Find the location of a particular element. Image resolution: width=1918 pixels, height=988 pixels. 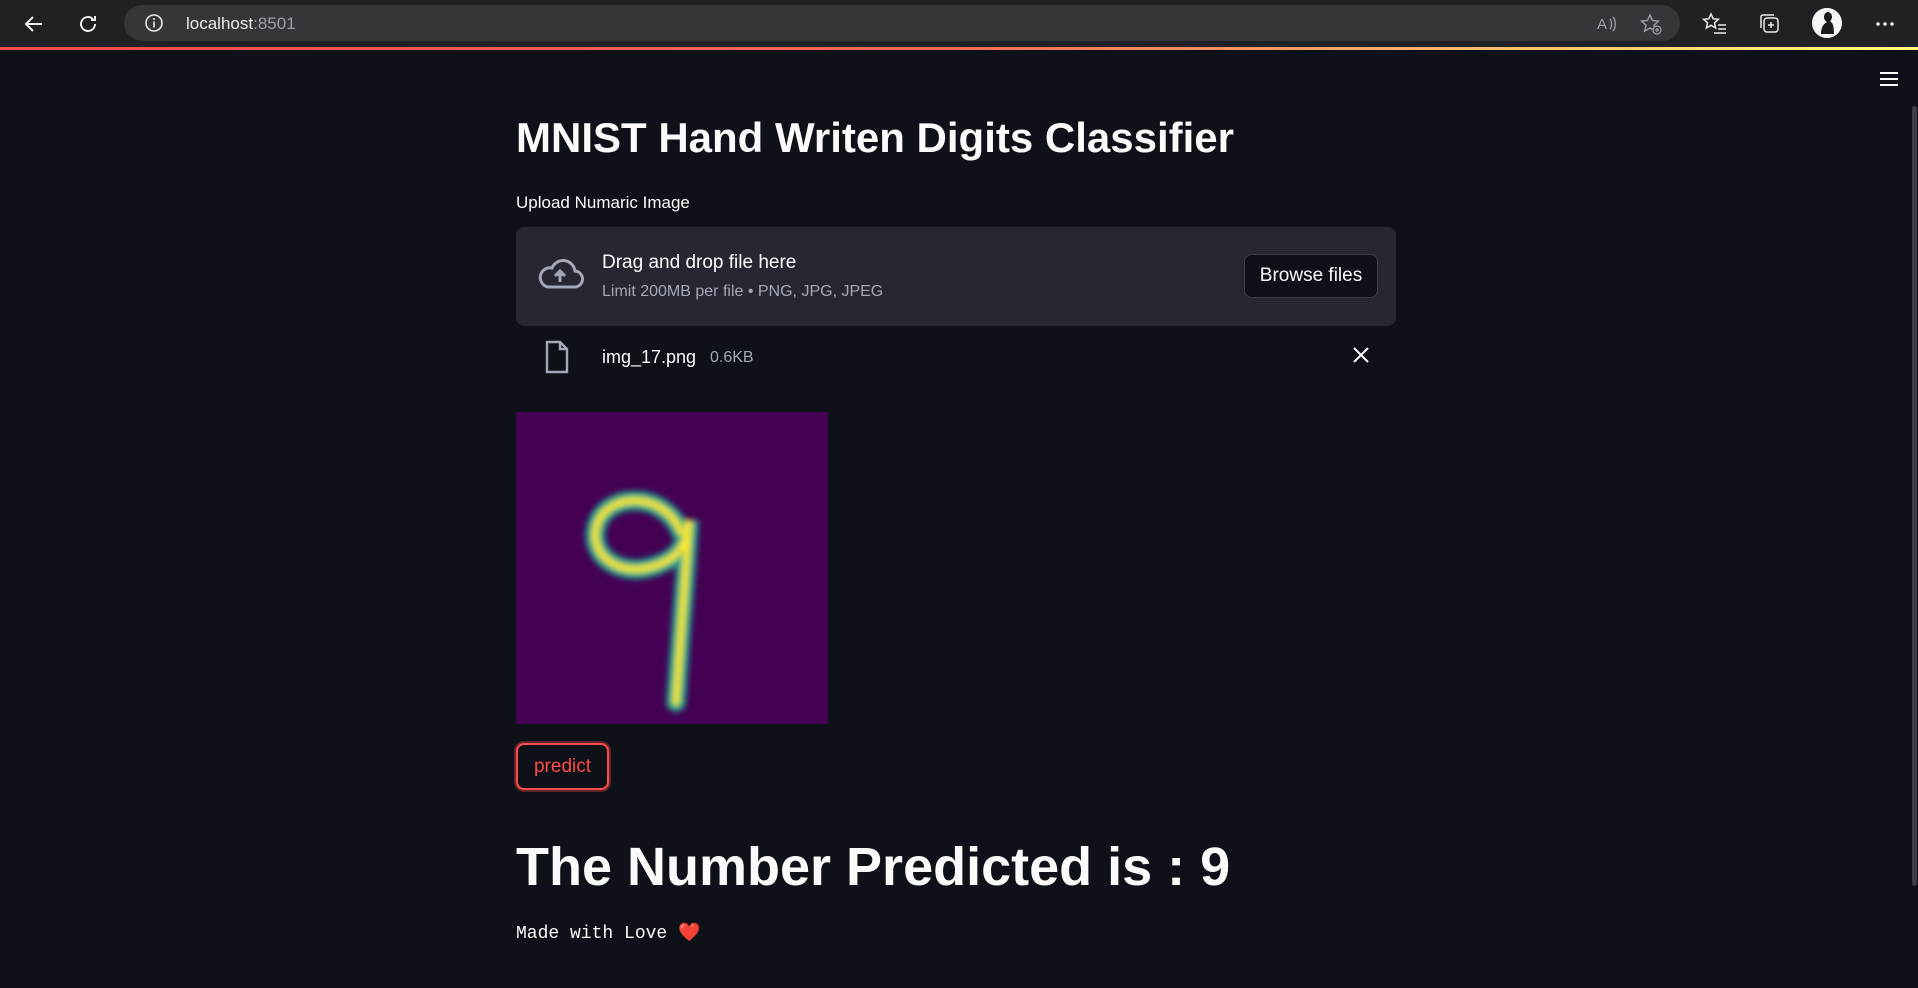

uploaded-file-size: 0.6KB is located at coordinates (732, 357).